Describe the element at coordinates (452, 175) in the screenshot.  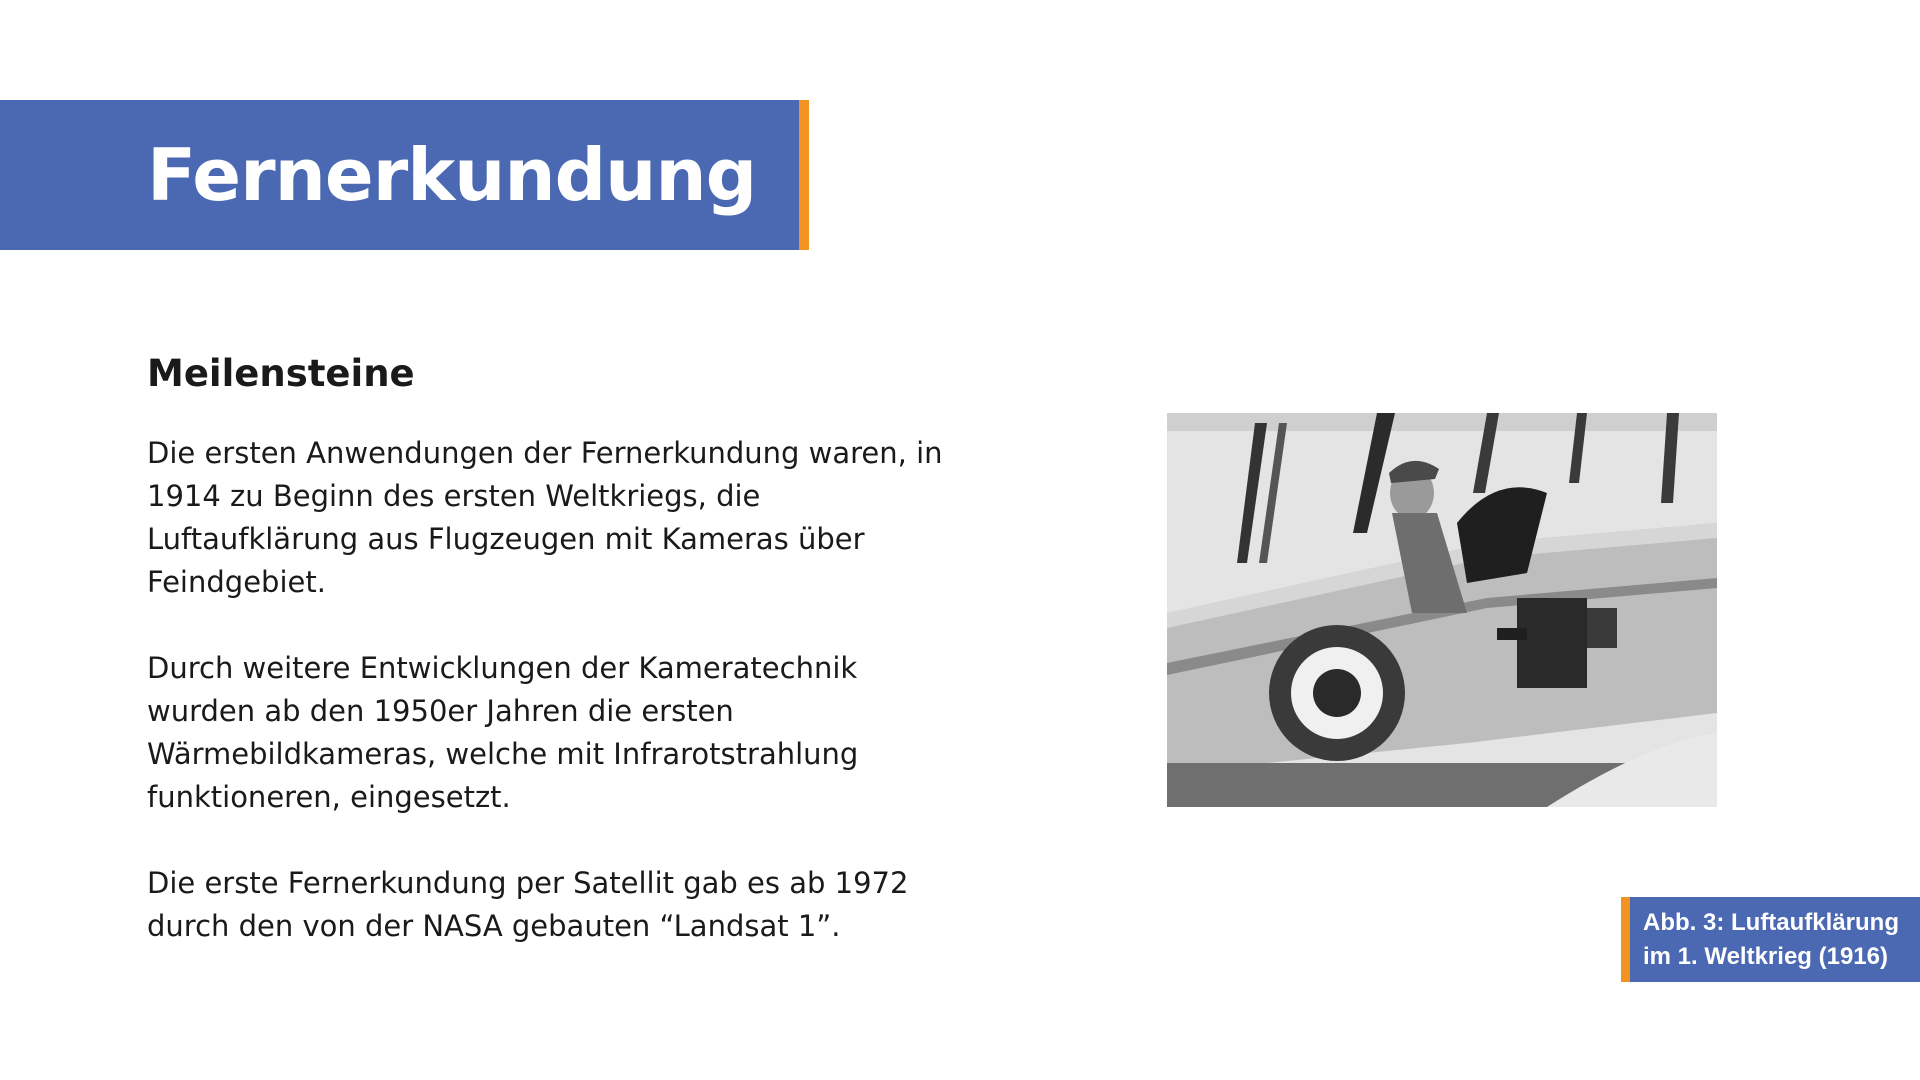
I see `page-title: Fernerkundung` at that location.